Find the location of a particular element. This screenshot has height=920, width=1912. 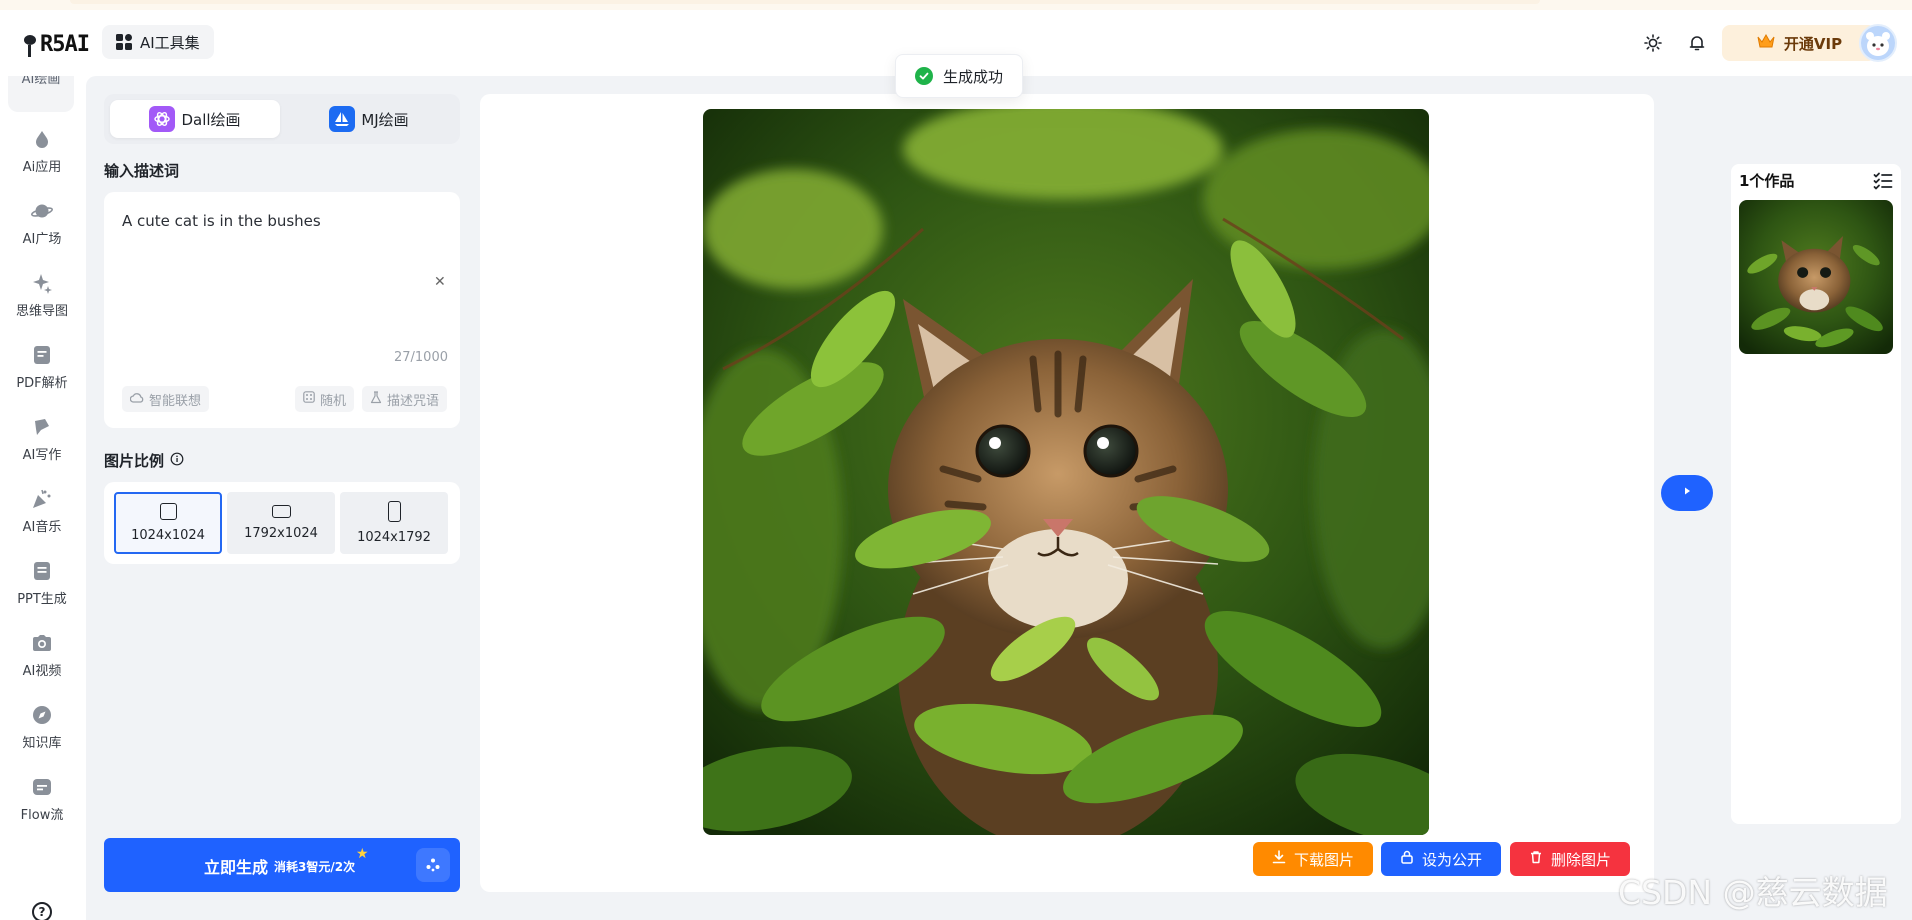

ratio-option-portrait: 1024x1792 is located at coordinates (394, 523).